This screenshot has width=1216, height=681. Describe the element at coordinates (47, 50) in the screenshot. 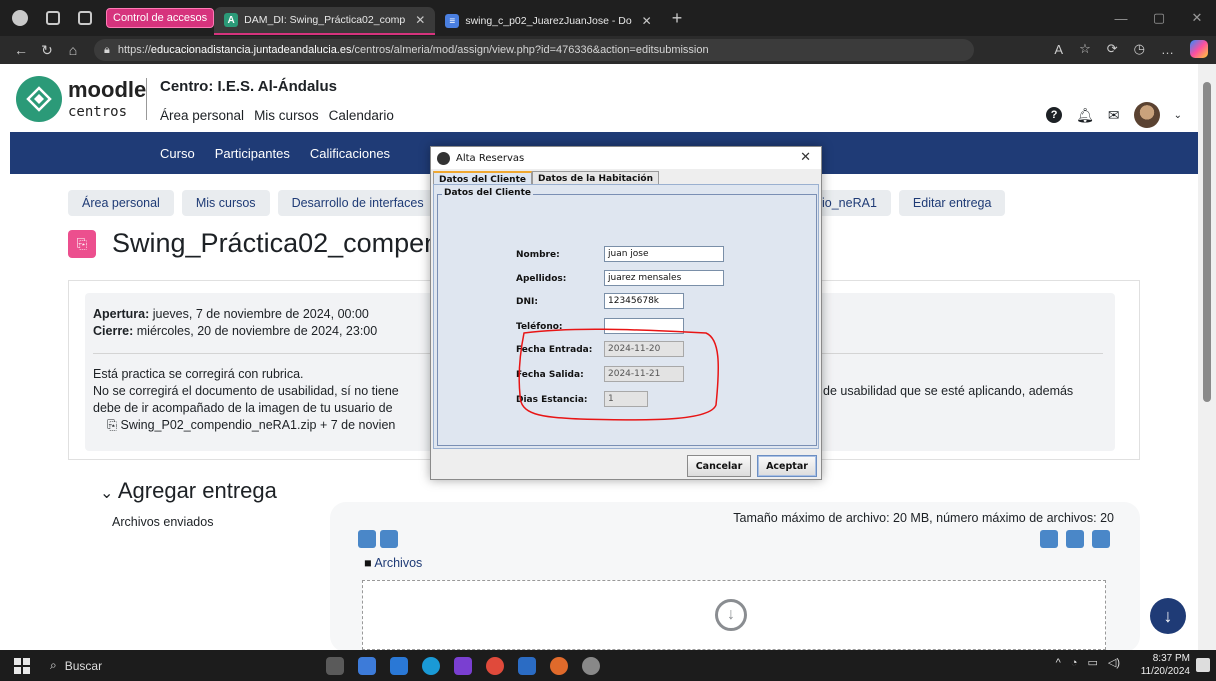

I see `refresh-icon: ↻` at that location.